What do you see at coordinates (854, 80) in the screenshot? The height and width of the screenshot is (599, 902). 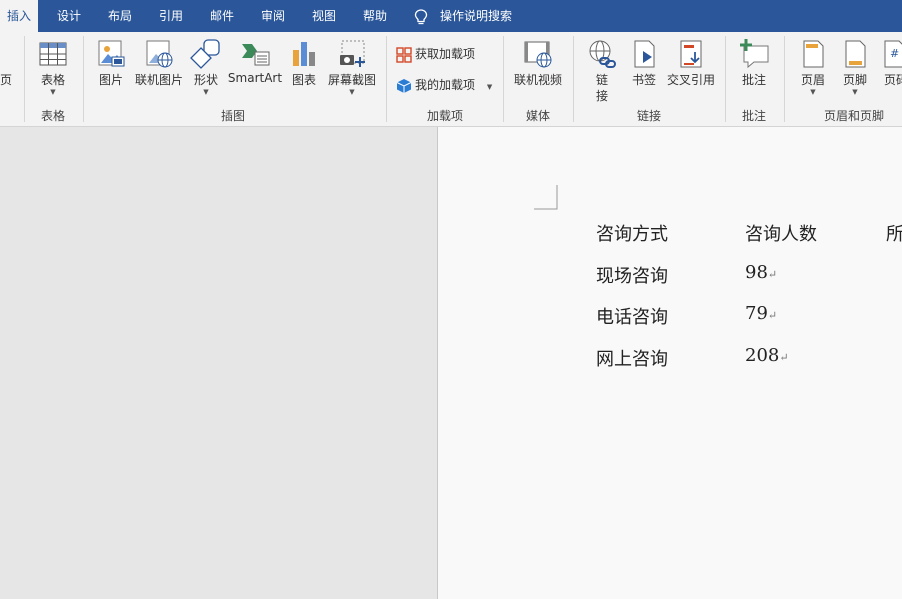 I see `footer-button-label: 页脚` at bounding box center [854, 80].